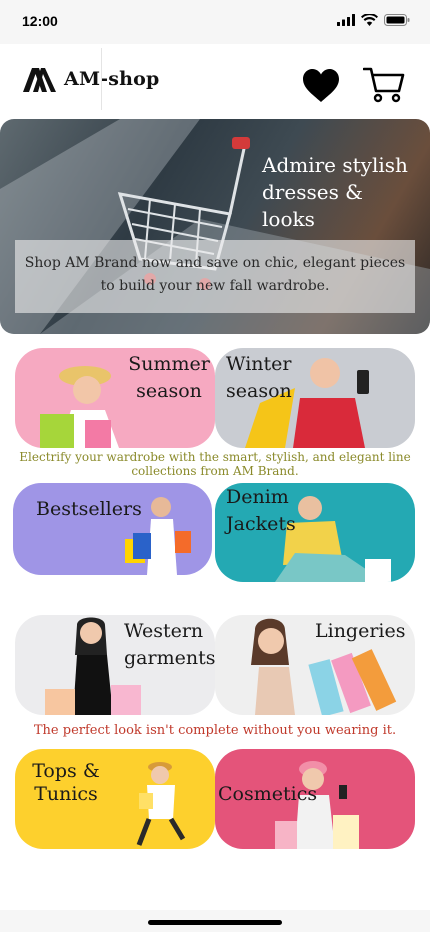 The image size is (430, 932). Describe the element at coordinates (215, 80) in the screenshot. I see `app-header: AM-shop` at that location.